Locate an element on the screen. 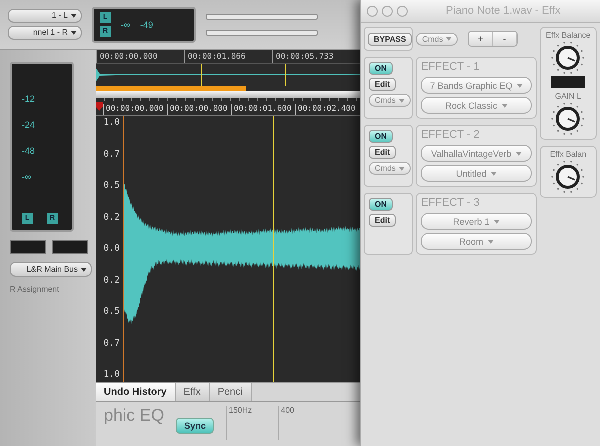 The image size is (600, 446). meter-scale-label: -12 is located at coordinates (29, 99).